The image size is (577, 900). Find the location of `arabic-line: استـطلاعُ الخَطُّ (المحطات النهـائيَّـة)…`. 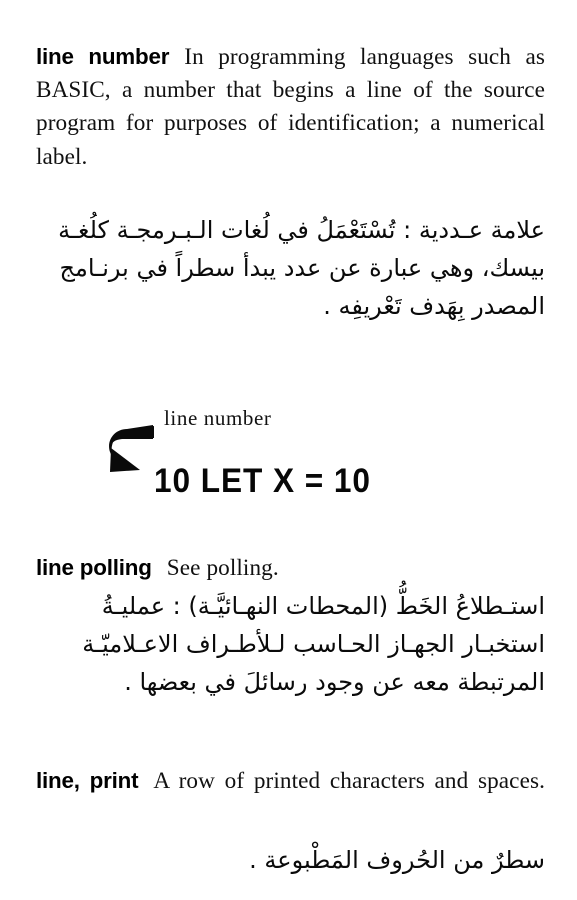

arabic-line: استـطلاعُ الخَطُّ (المحطات النهـائيَّـة)… is located at coordinates (290, 606).